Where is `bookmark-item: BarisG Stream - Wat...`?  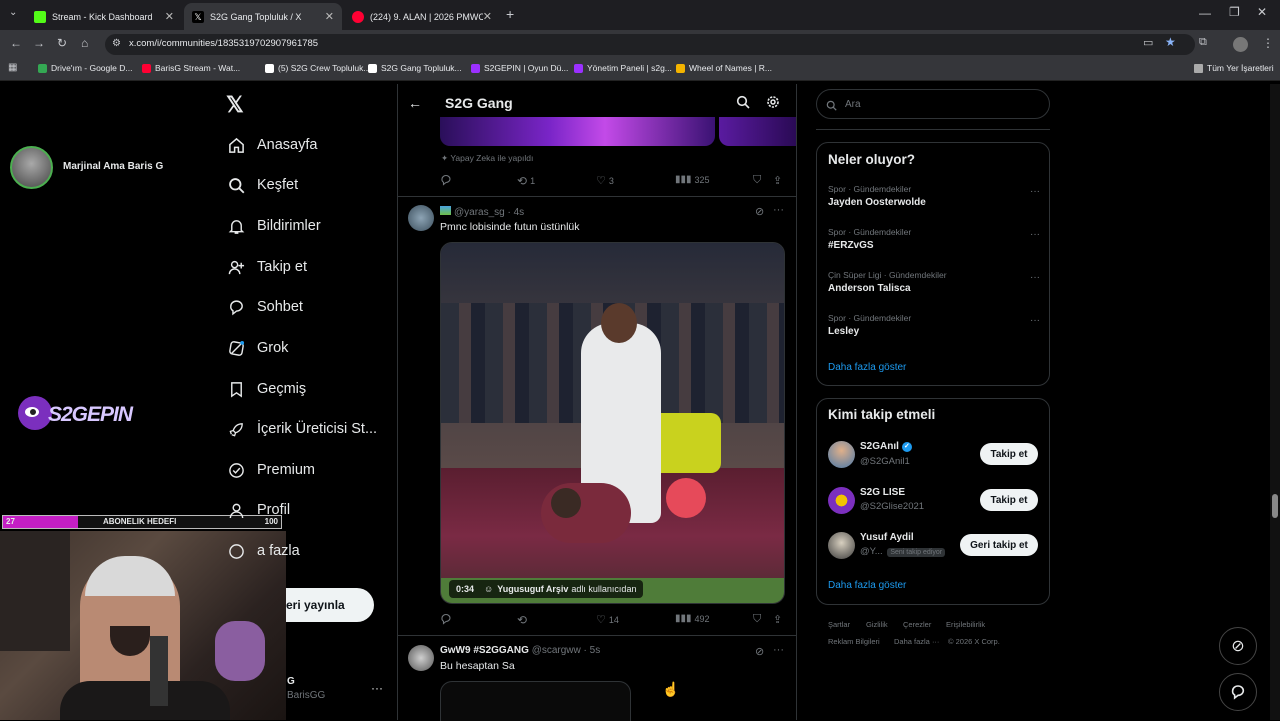
bookmark-item: BarisG Stream - Wat... is located at coordinates (191, 68).